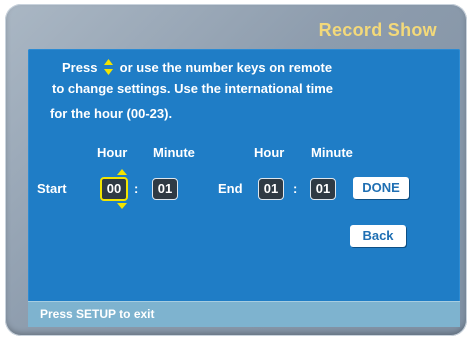  What do you see at coordinates (323, 189) in the screenshot?
I see `end-minute-field: 01` at bounding box center [323, 189].